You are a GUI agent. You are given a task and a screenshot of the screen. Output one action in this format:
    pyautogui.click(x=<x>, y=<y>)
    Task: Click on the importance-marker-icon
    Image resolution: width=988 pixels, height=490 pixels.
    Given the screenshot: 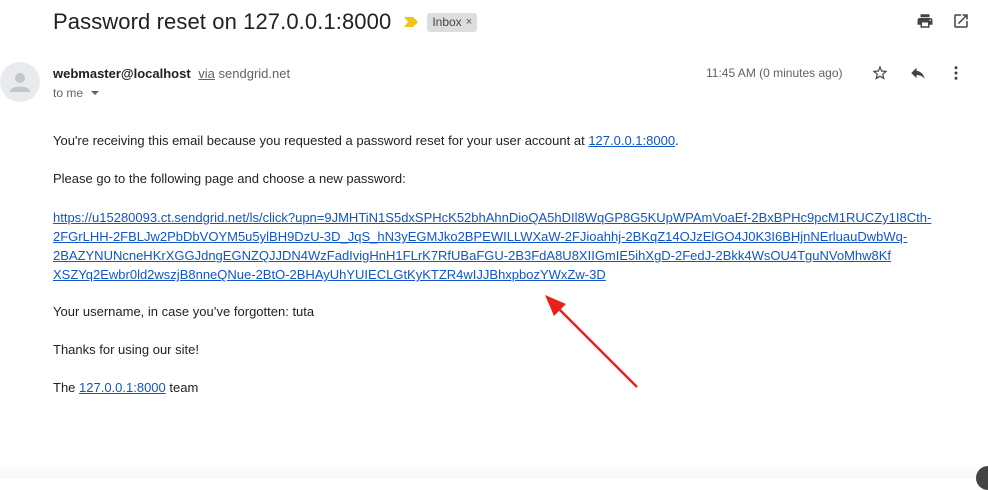 What is the action you would take?
    pyautogui.click(x=411, y=22)
    